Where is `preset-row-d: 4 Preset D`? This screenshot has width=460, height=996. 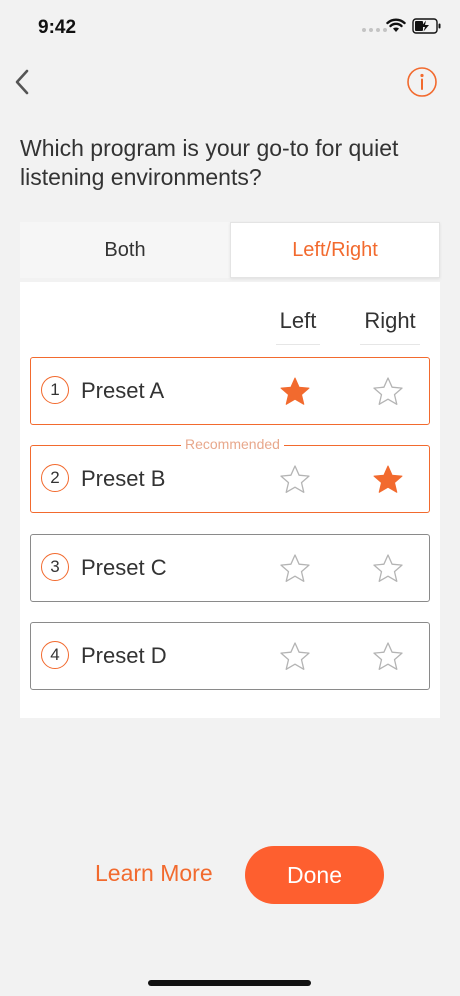 preset-row-d: 4 Preset D is located at coordinates (230, 656).